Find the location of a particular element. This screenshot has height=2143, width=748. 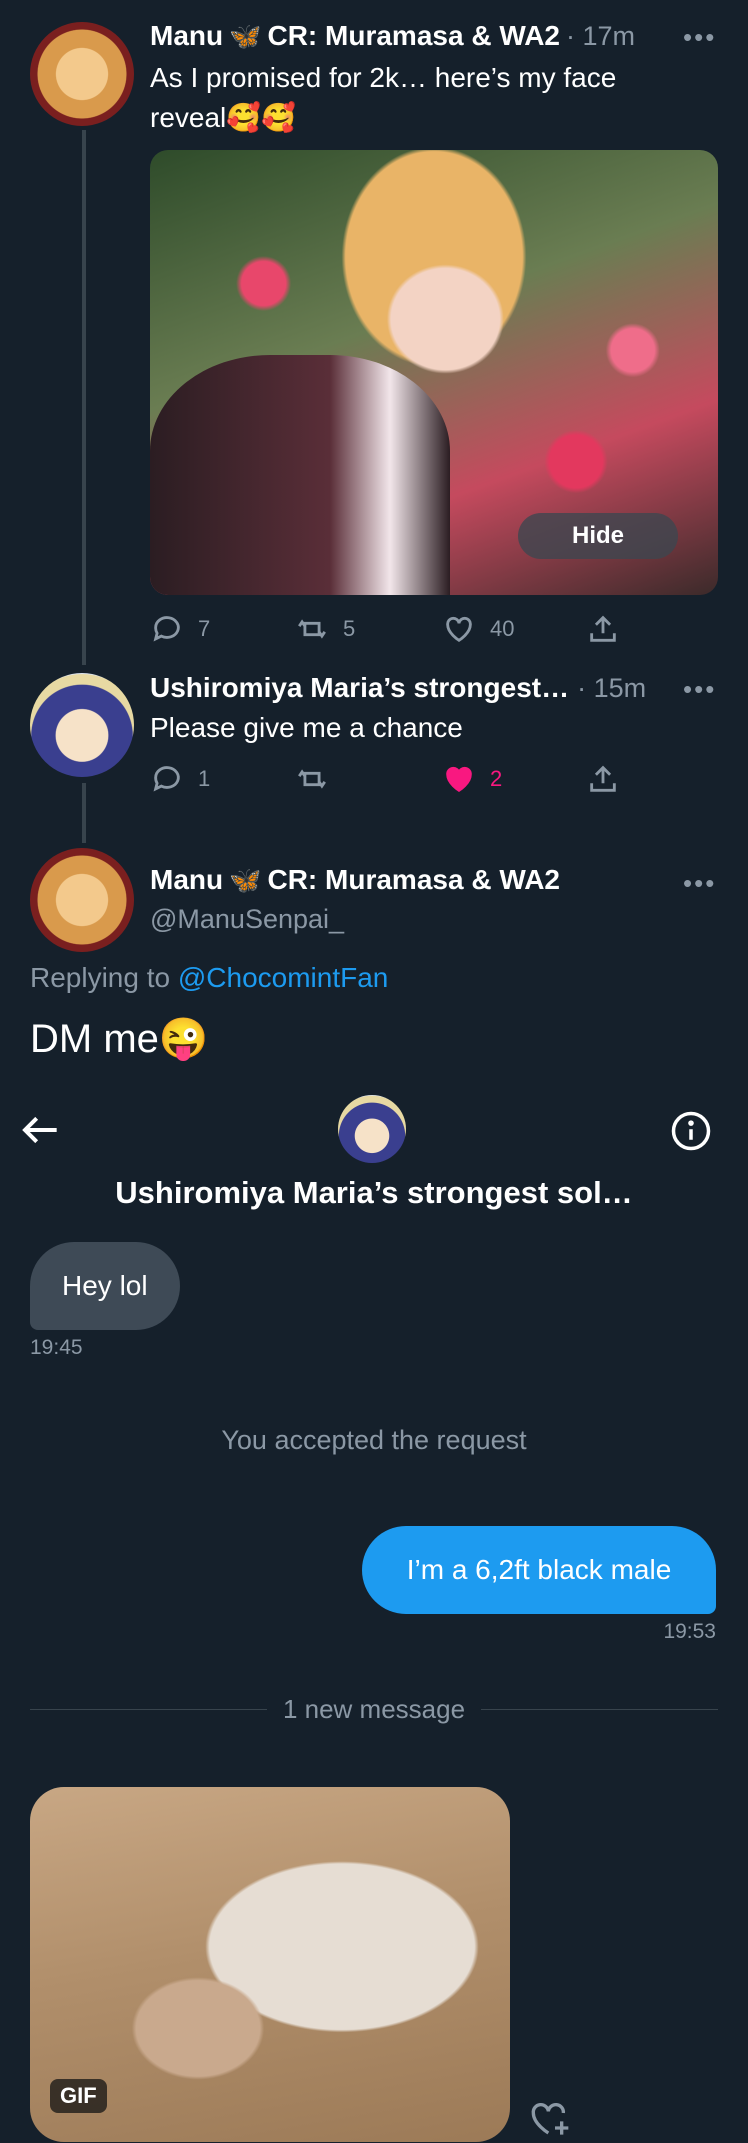

message-text: I’m a 6,2ft black male is located at coordinates (539, 1569).